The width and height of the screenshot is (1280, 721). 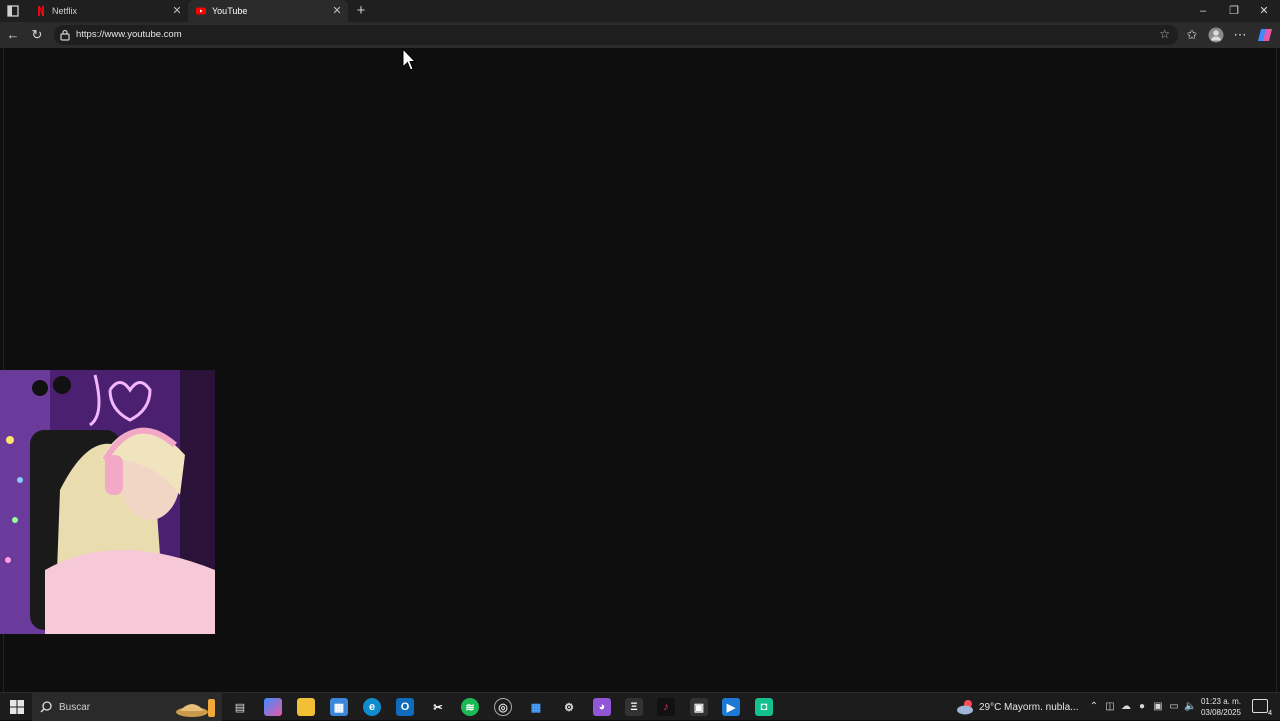 I want to click on netflix-icon, so click(x=41, y=11).